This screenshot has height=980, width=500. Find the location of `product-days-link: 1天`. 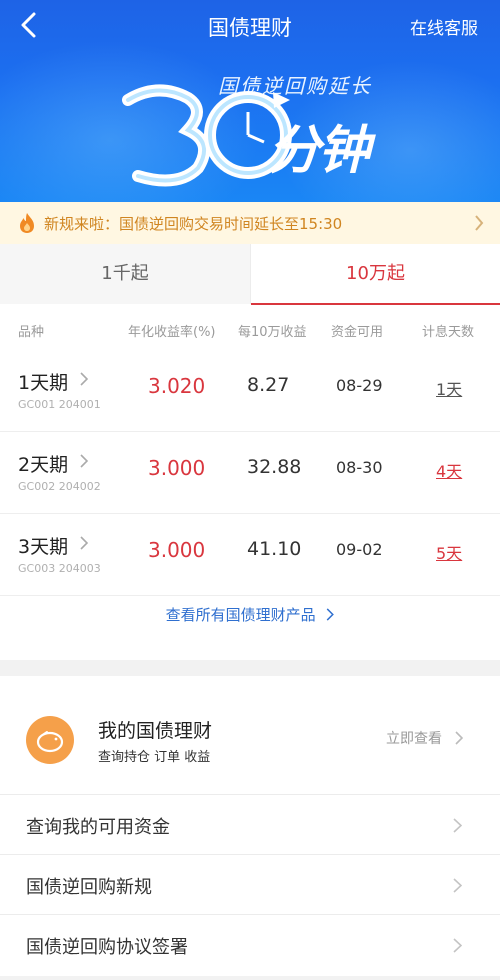

product-days-link: 1天 is located at coordinates (449, 388).